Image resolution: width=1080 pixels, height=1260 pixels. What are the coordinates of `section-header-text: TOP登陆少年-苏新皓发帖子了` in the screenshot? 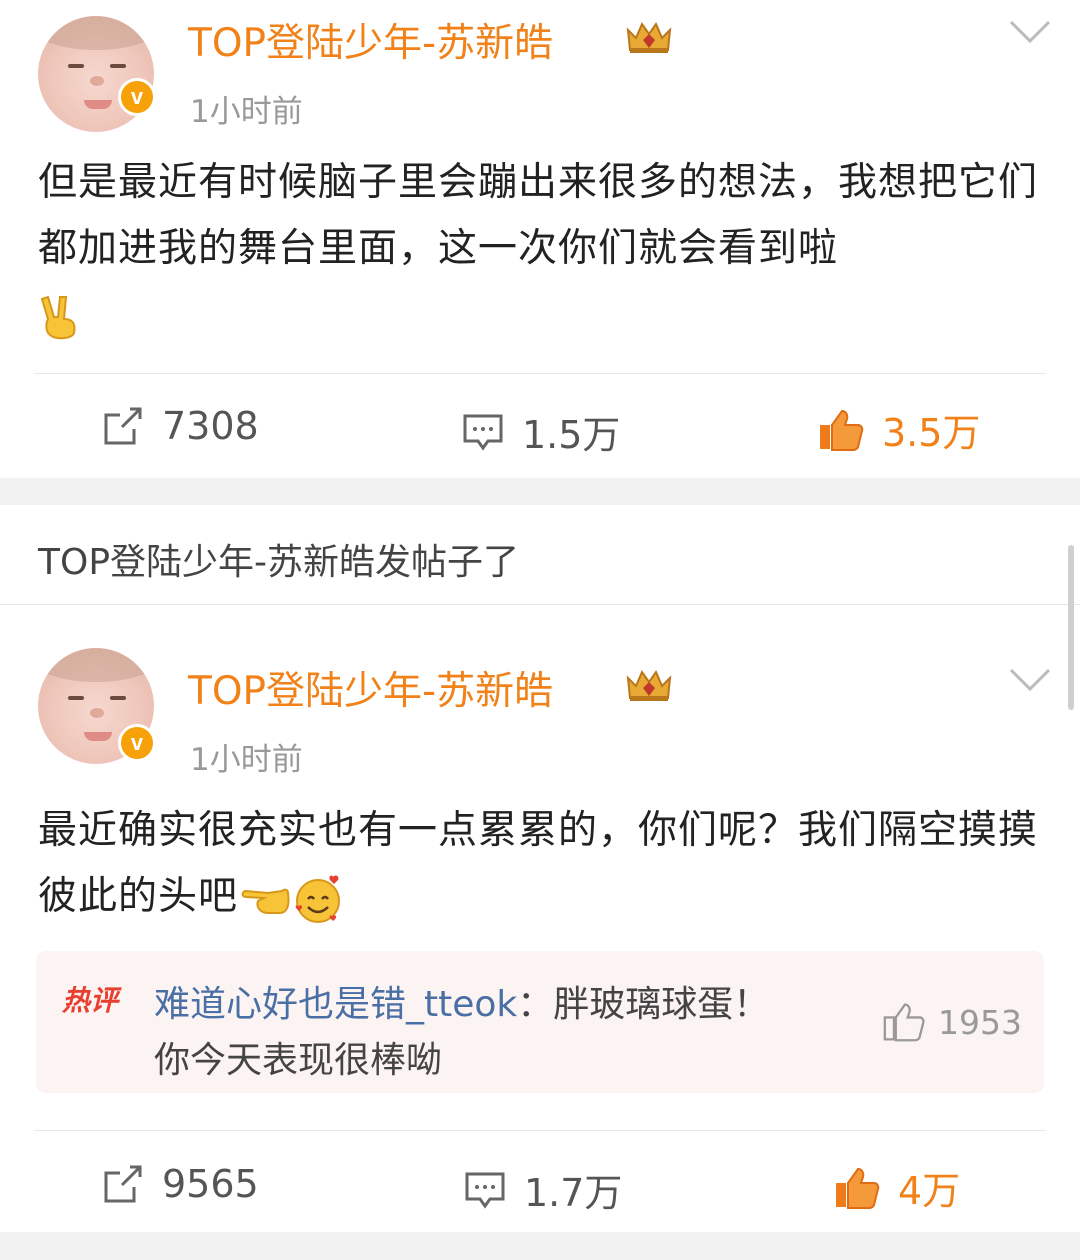 It's located at (279, 562).